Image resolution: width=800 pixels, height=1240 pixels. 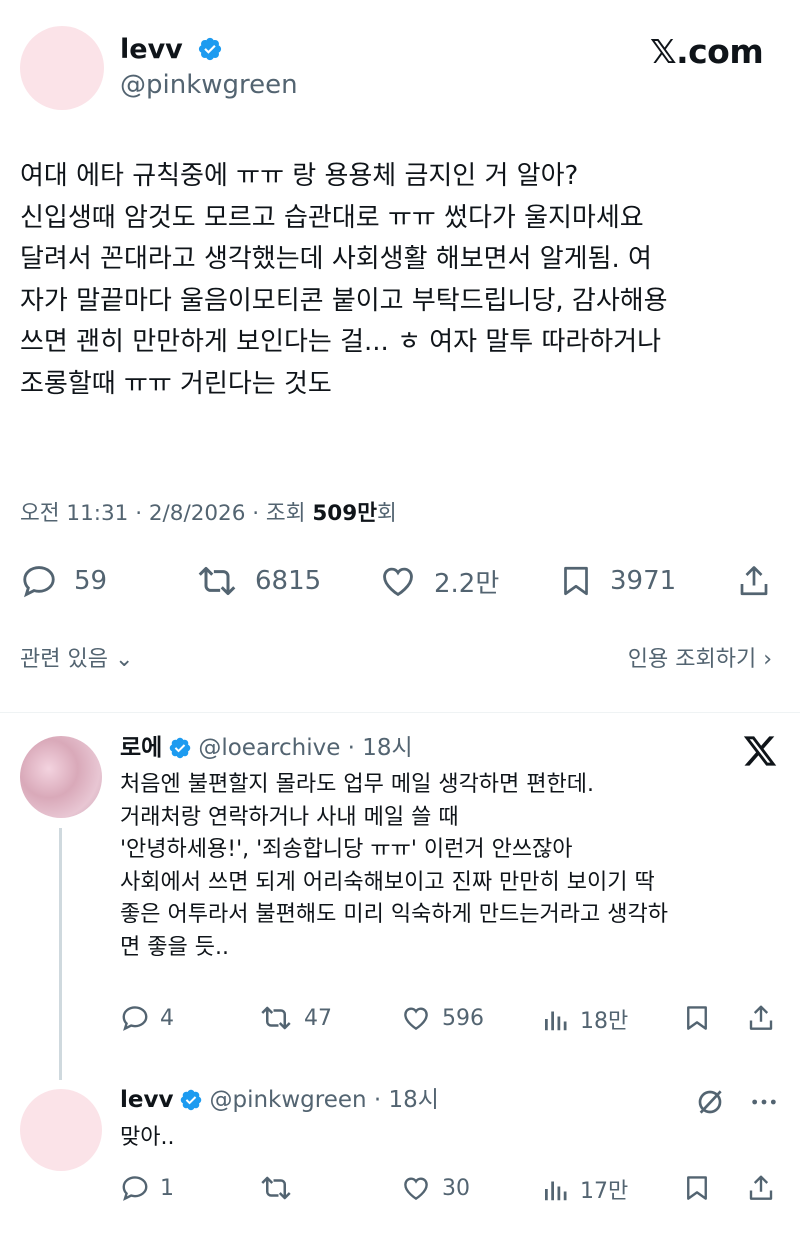 What do you see at coordinates (604, 1021) in the screenshot?
I see `views-count: 18만` at bounding box center [604, 1021].